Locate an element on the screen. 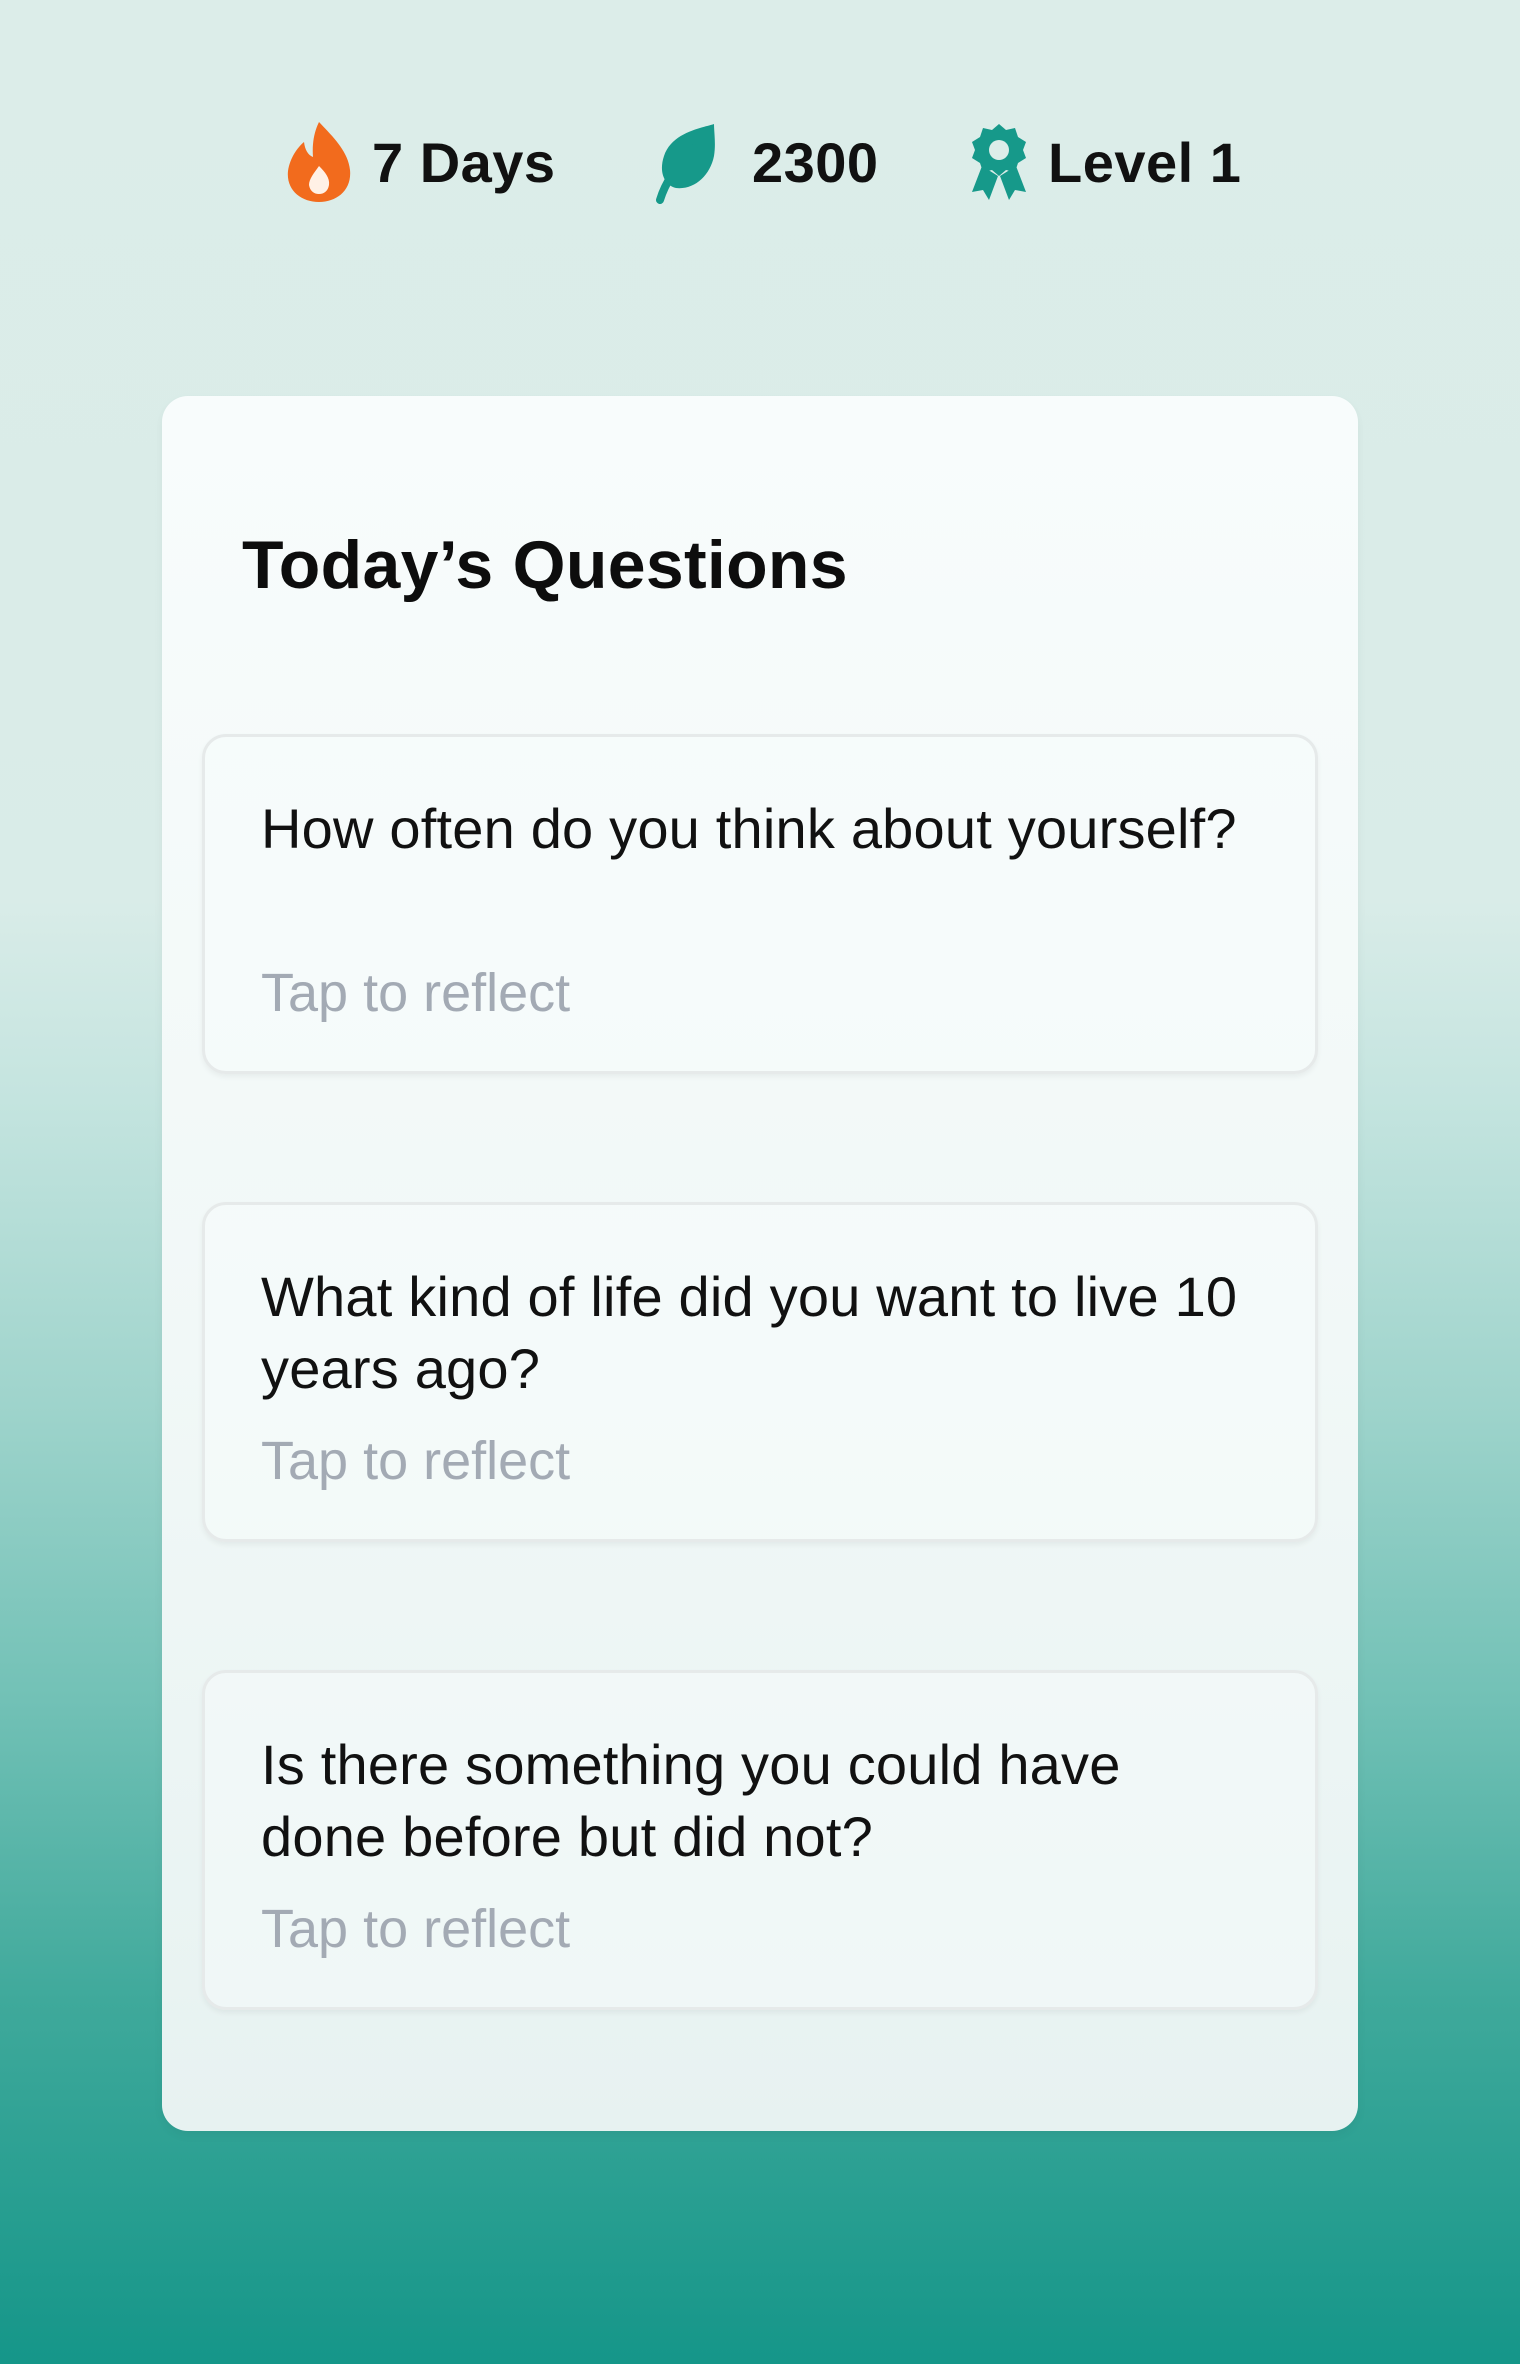 This screenshot has width=1520, height=2364. stats-bar: 7 Days 2300 Level 1 is located at coordinates (760, 162).